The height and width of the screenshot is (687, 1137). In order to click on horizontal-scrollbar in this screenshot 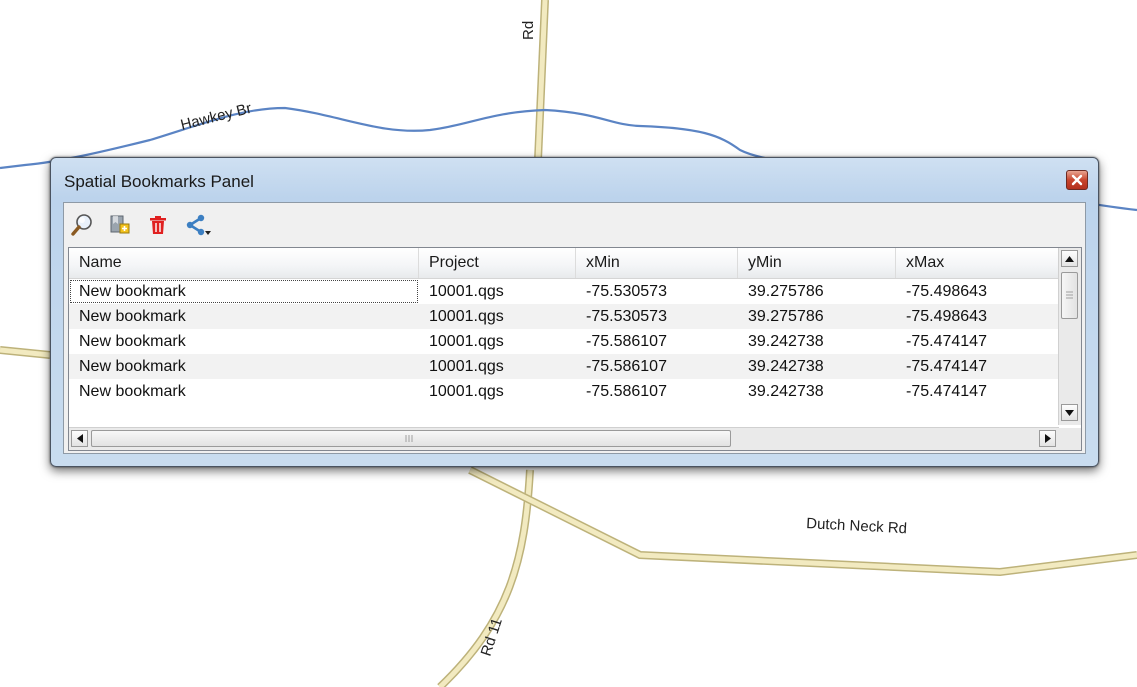, I will do `click(564, 438)`.